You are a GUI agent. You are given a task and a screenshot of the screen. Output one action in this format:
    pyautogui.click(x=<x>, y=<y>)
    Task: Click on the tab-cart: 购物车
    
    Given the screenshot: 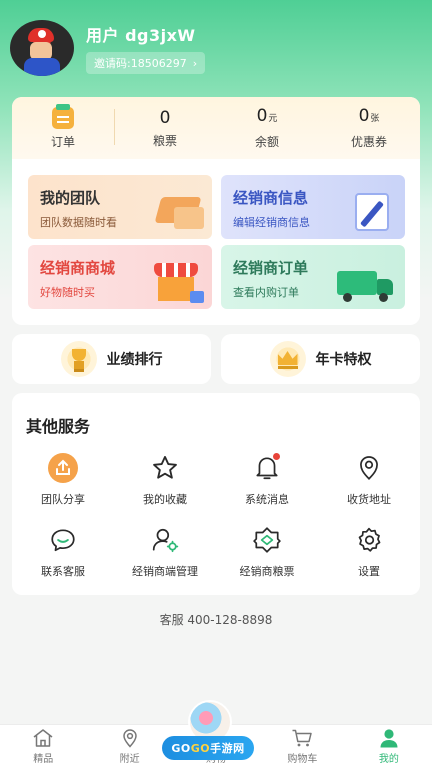 What is the action you would take?
    pyautogui.click(x=302, y=746)
    